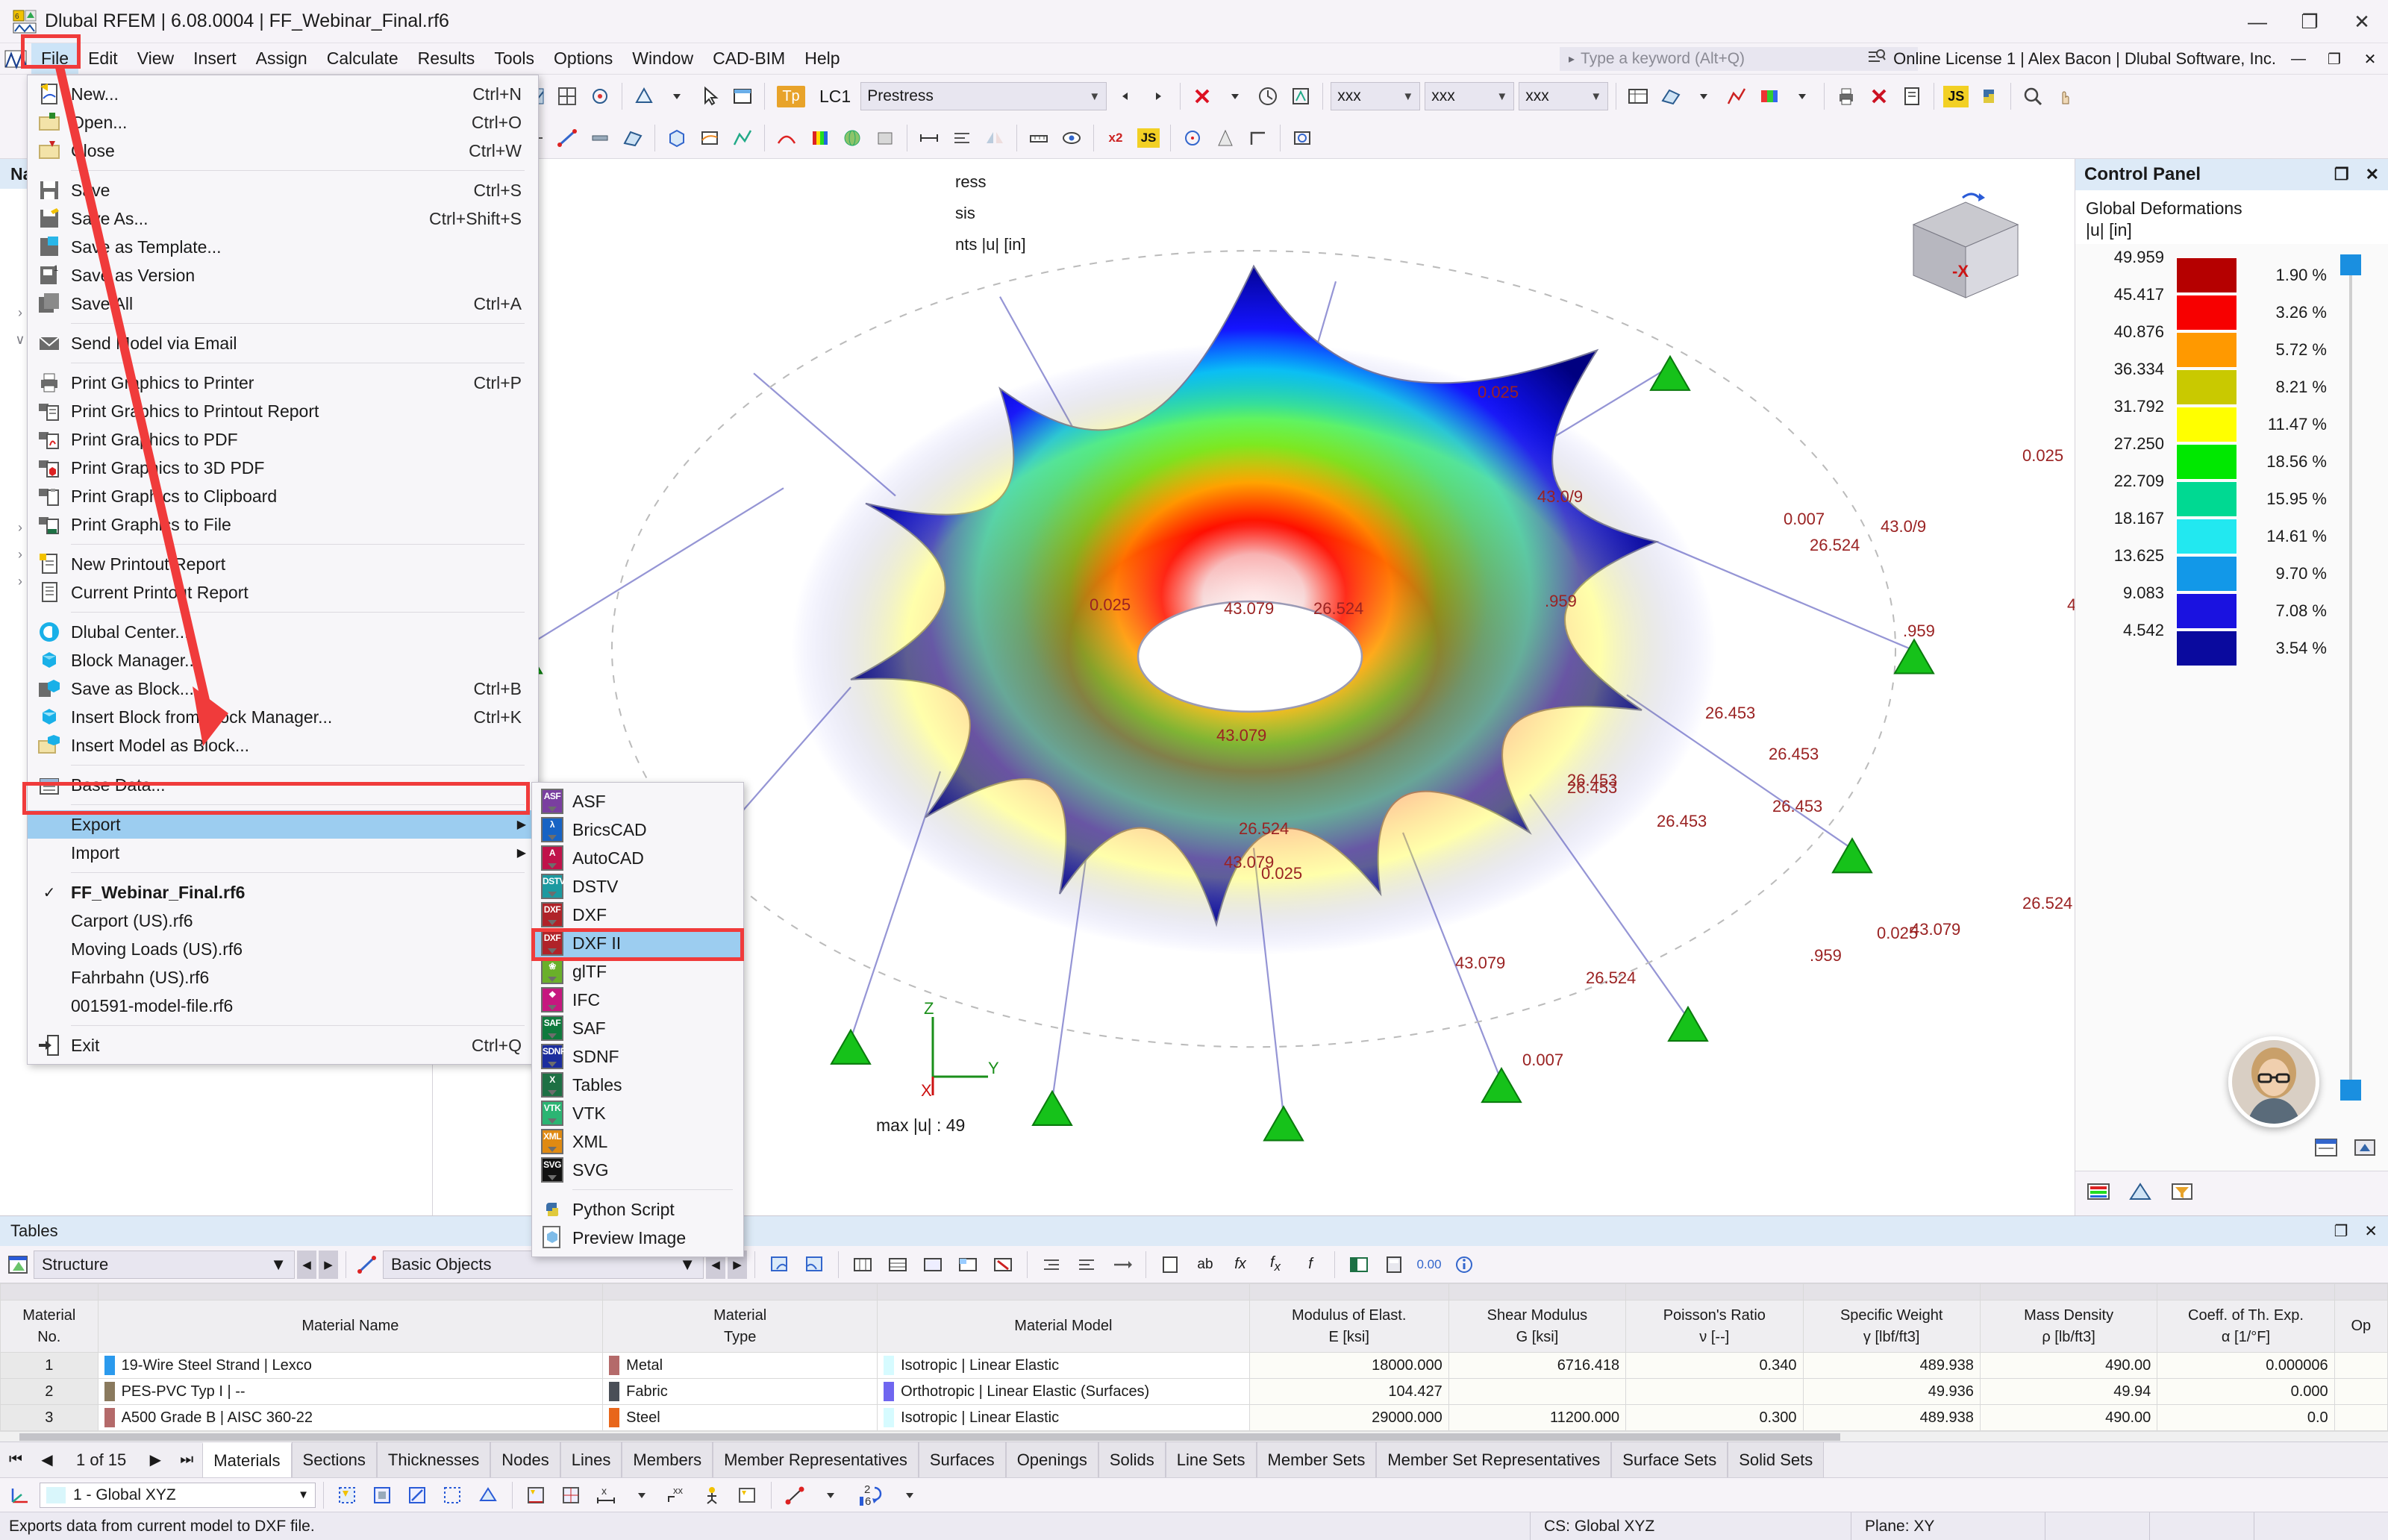  Describe the element at coordinates (2310, 21) in the screenshot. I see `maximize-button: ❐` at that location.